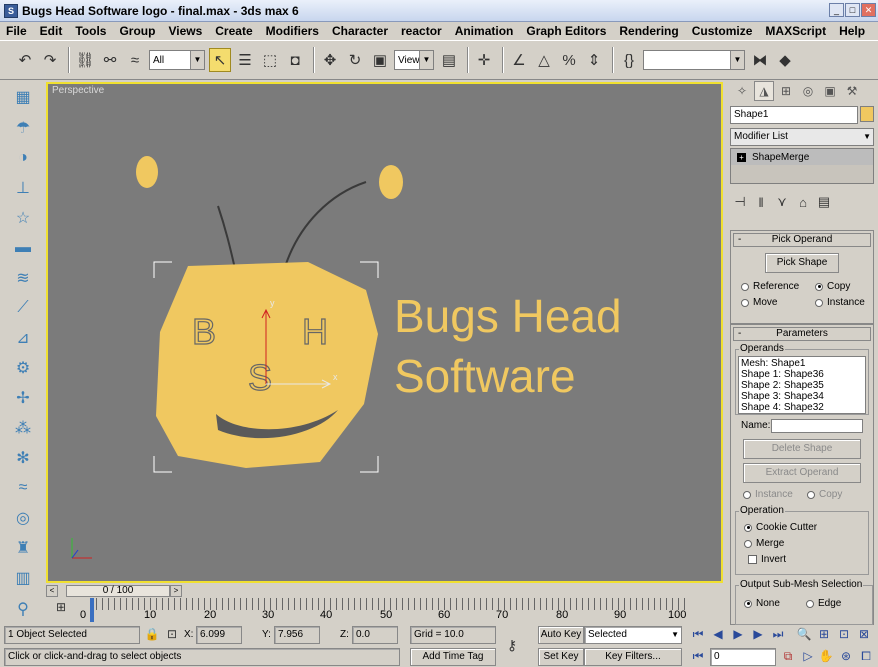 The width and height of the screenshot is (878, 667). What do you see at coordinates (23, 217) in the screenshot?
I see `helpers-icon: ☆` at bounding box center [23, 217].